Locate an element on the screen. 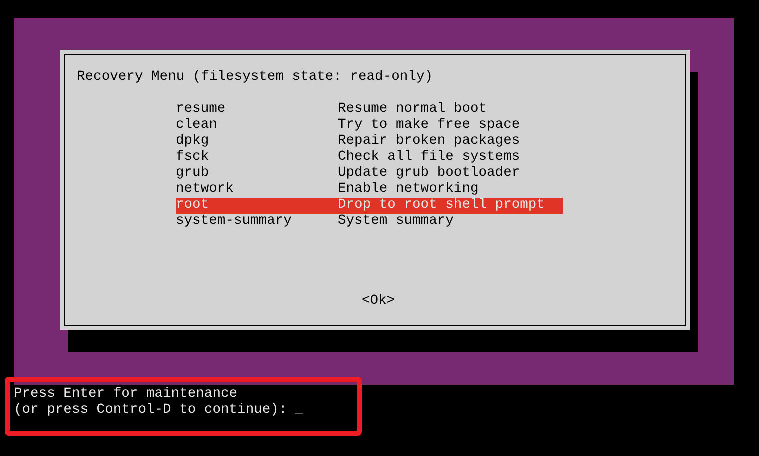  ok-button: <Ok> is located at coordinates (379, 302).